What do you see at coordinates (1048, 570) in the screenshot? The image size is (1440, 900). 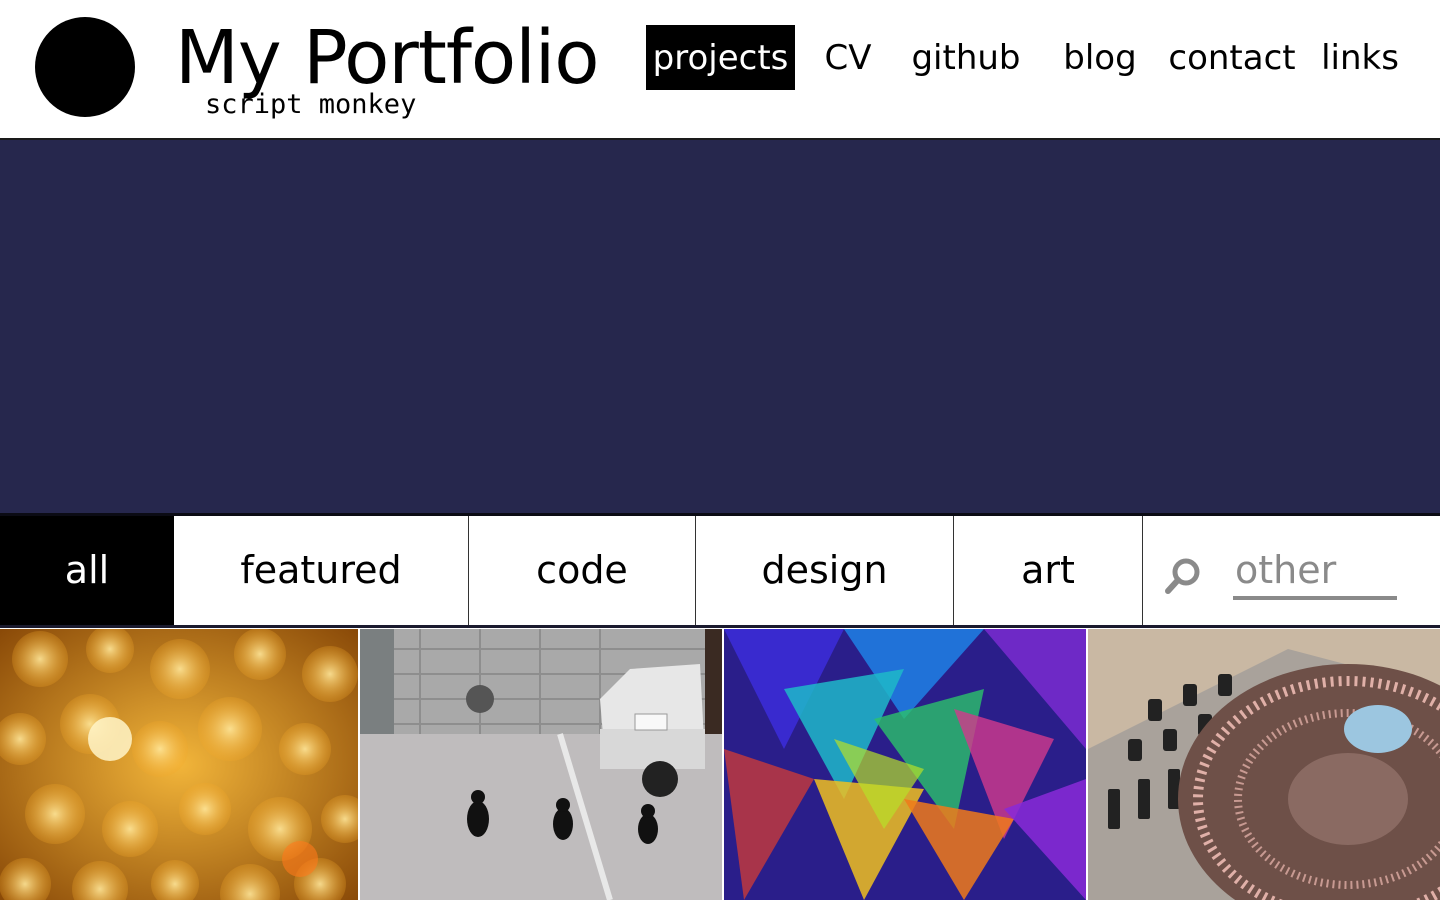 I see `filter-tab-art: art` at bounding box center [1048, 570].